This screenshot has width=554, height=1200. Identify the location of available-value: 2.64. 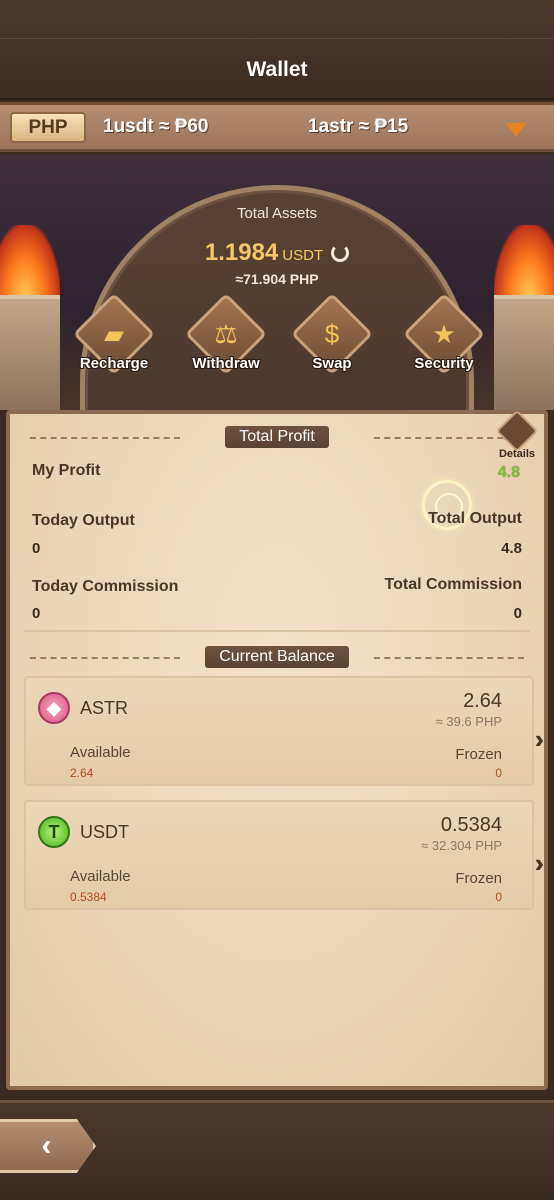
(82, 773).